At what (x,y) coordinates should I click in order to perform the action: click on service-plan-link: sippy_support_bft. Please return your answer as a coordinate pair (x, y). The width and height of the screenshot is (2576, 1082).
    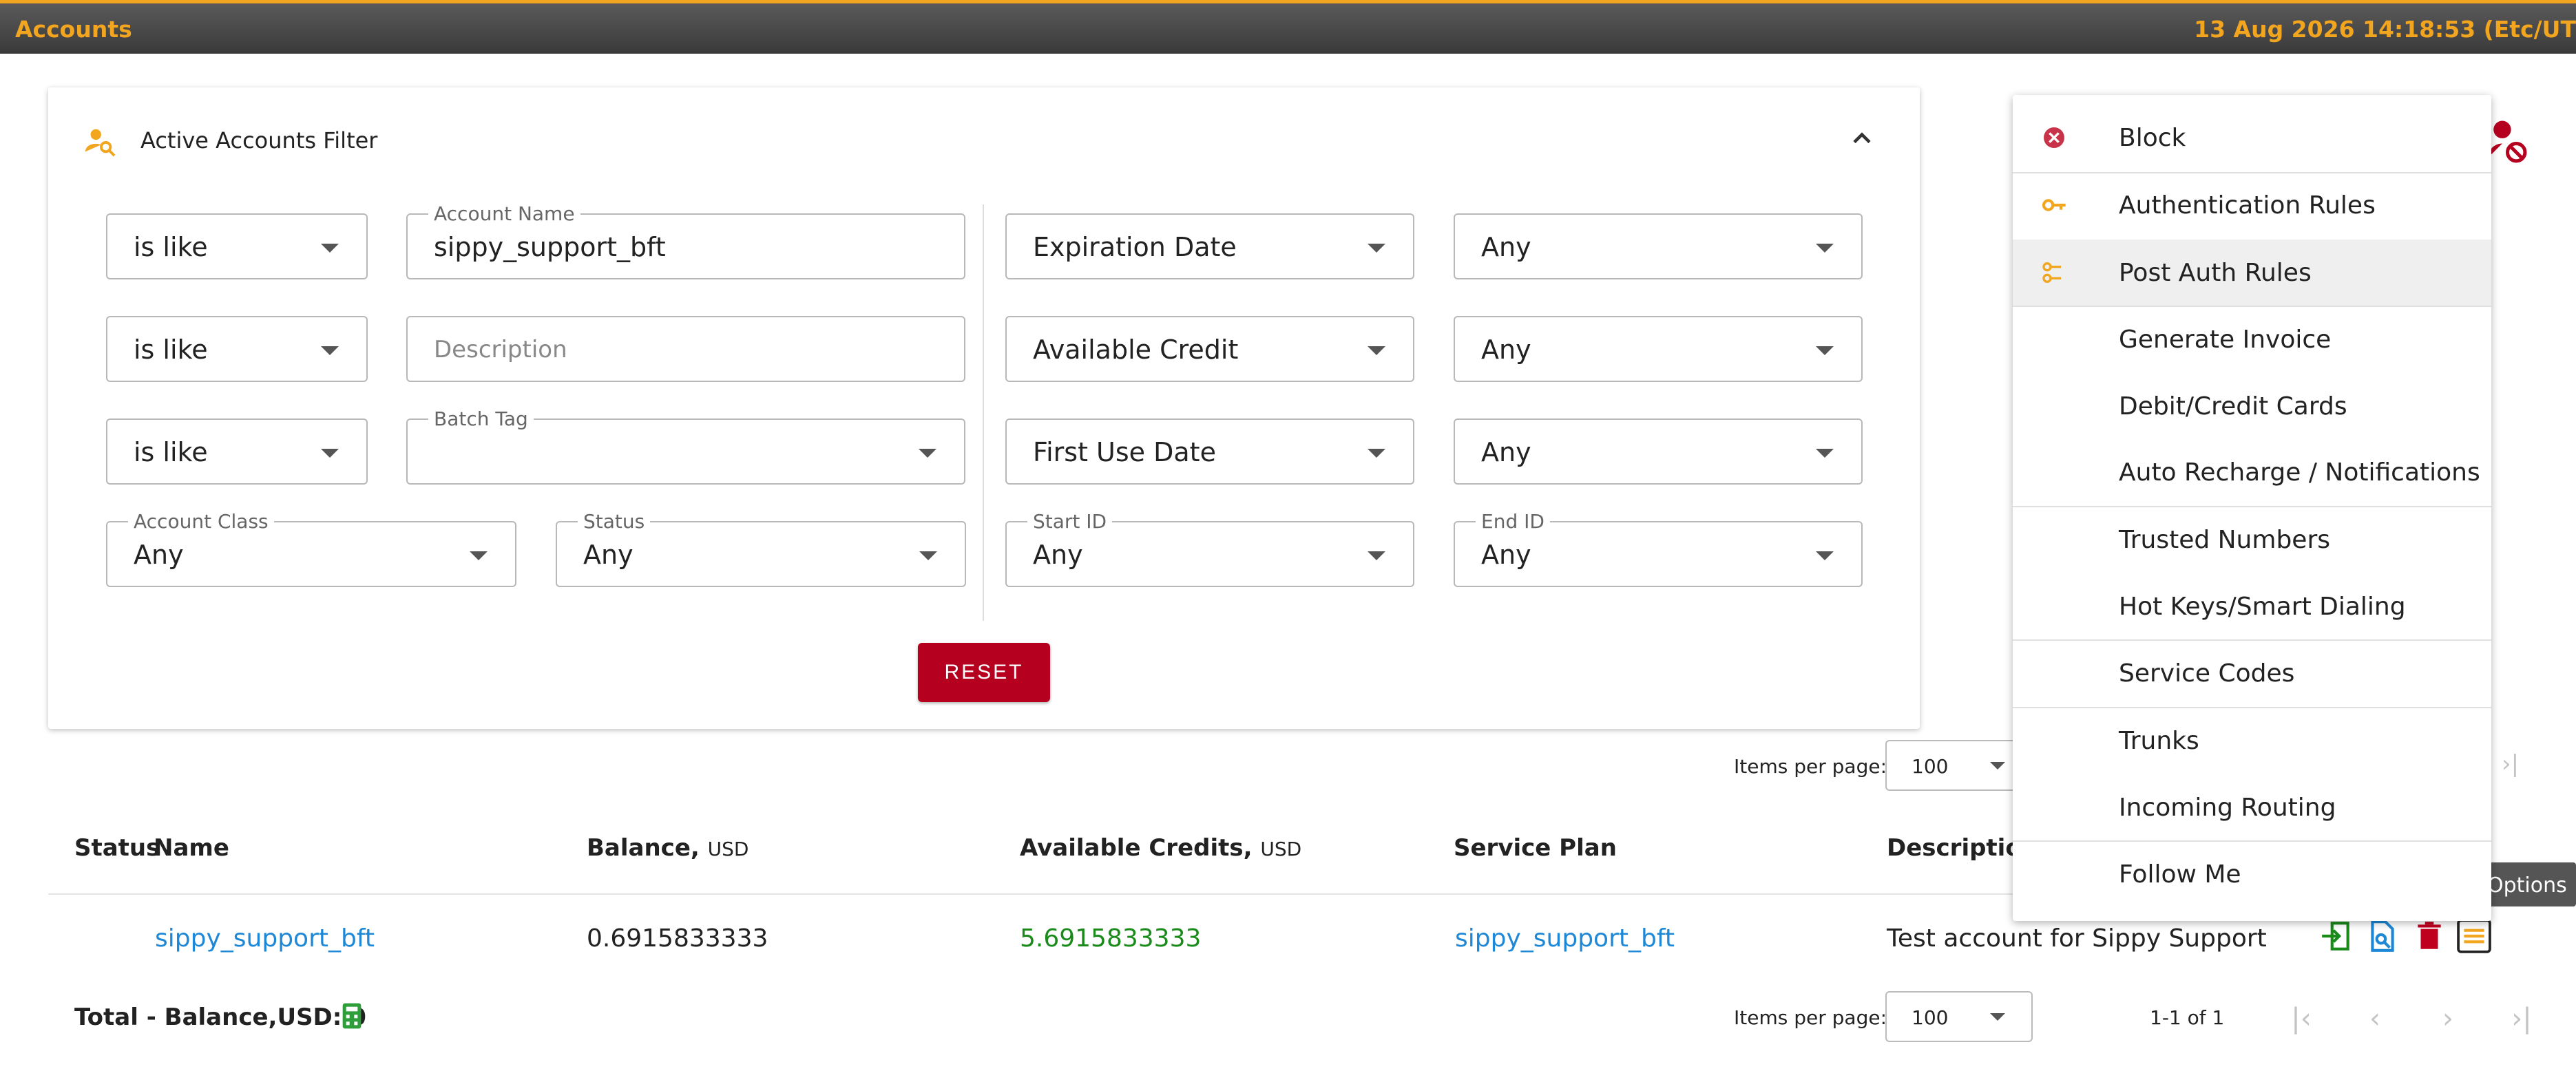
    Looking at the image, I should click on (1565, 938).